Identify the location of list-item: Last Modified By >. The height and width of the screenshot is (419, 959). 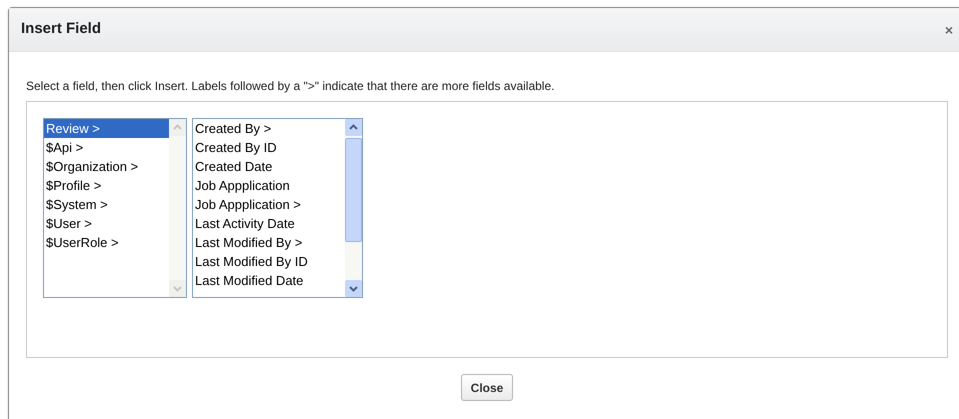
(269, 242).